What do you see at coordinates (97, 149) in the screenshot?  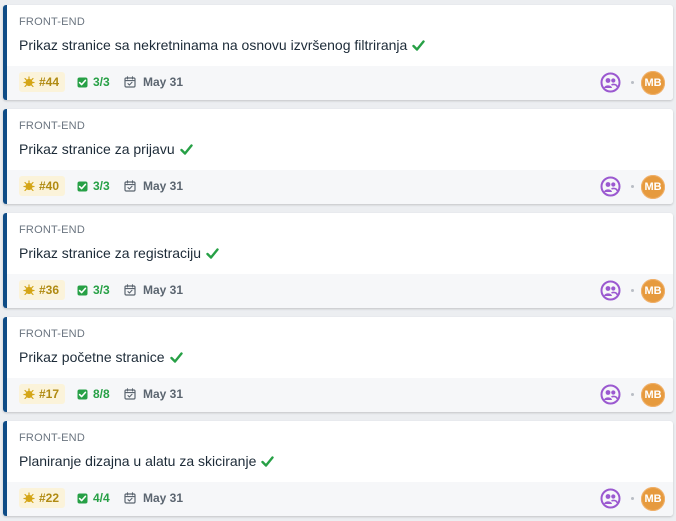 I see `card-title: Prikaz stranice za prijavu` at bounding box center [97, 149].